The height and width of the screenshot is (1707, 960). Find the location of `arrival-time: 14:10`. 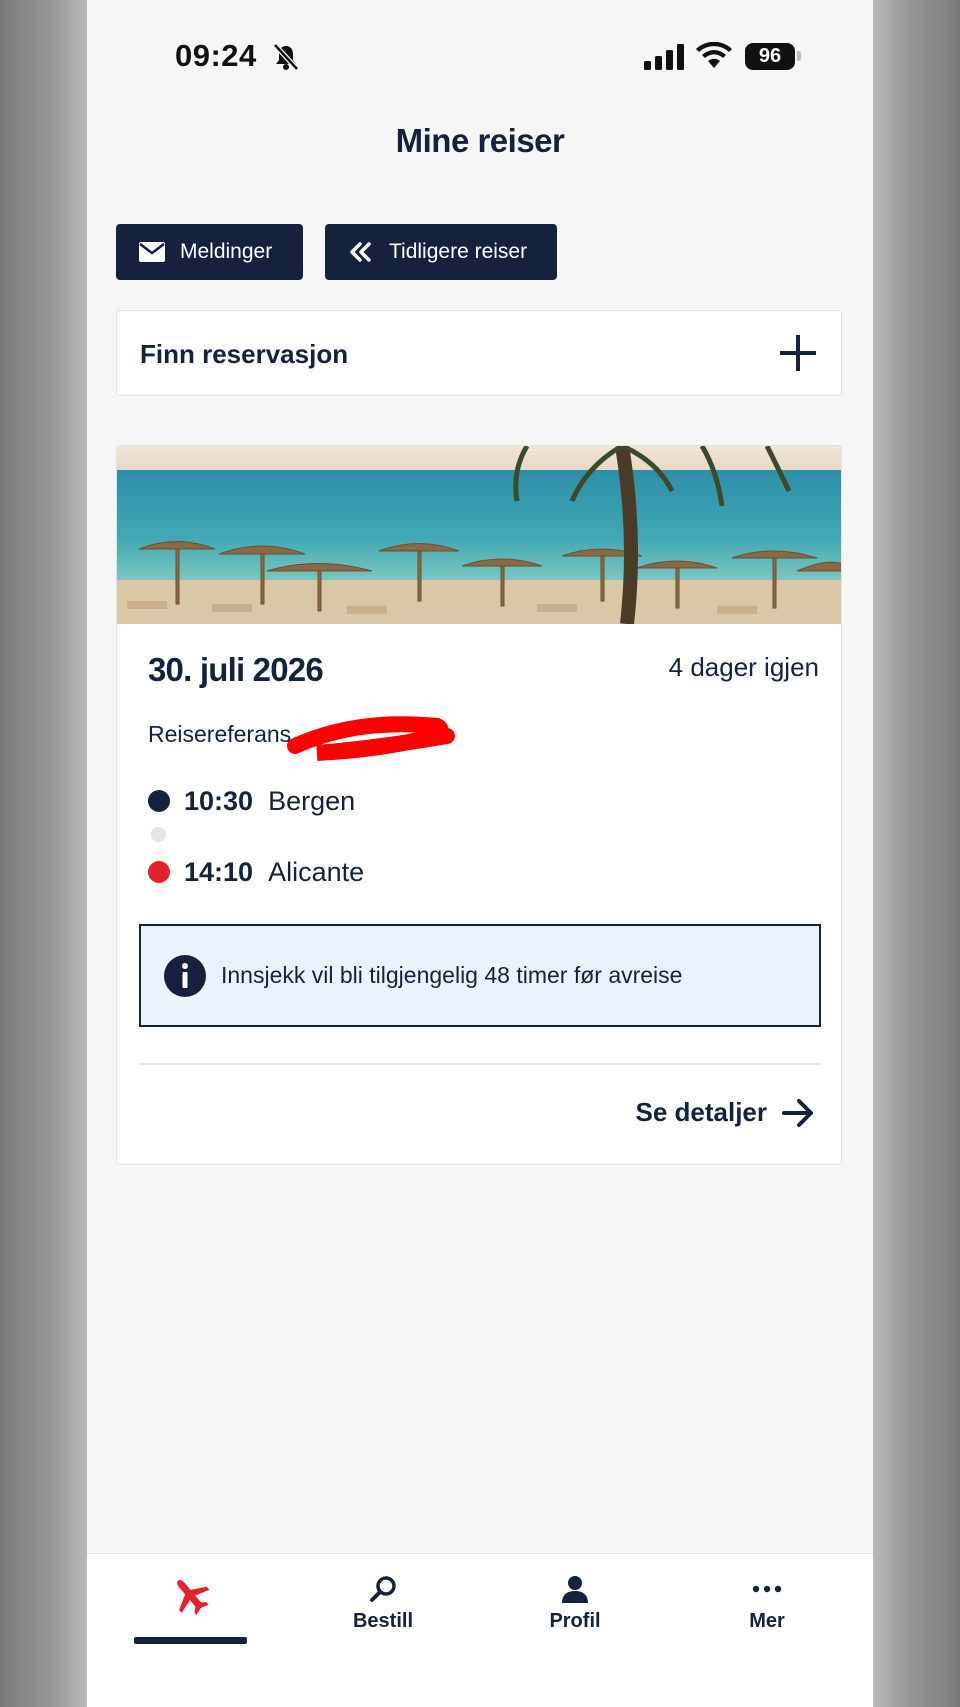

arrival-time: 14:10 is located at coordinates (219, 871).